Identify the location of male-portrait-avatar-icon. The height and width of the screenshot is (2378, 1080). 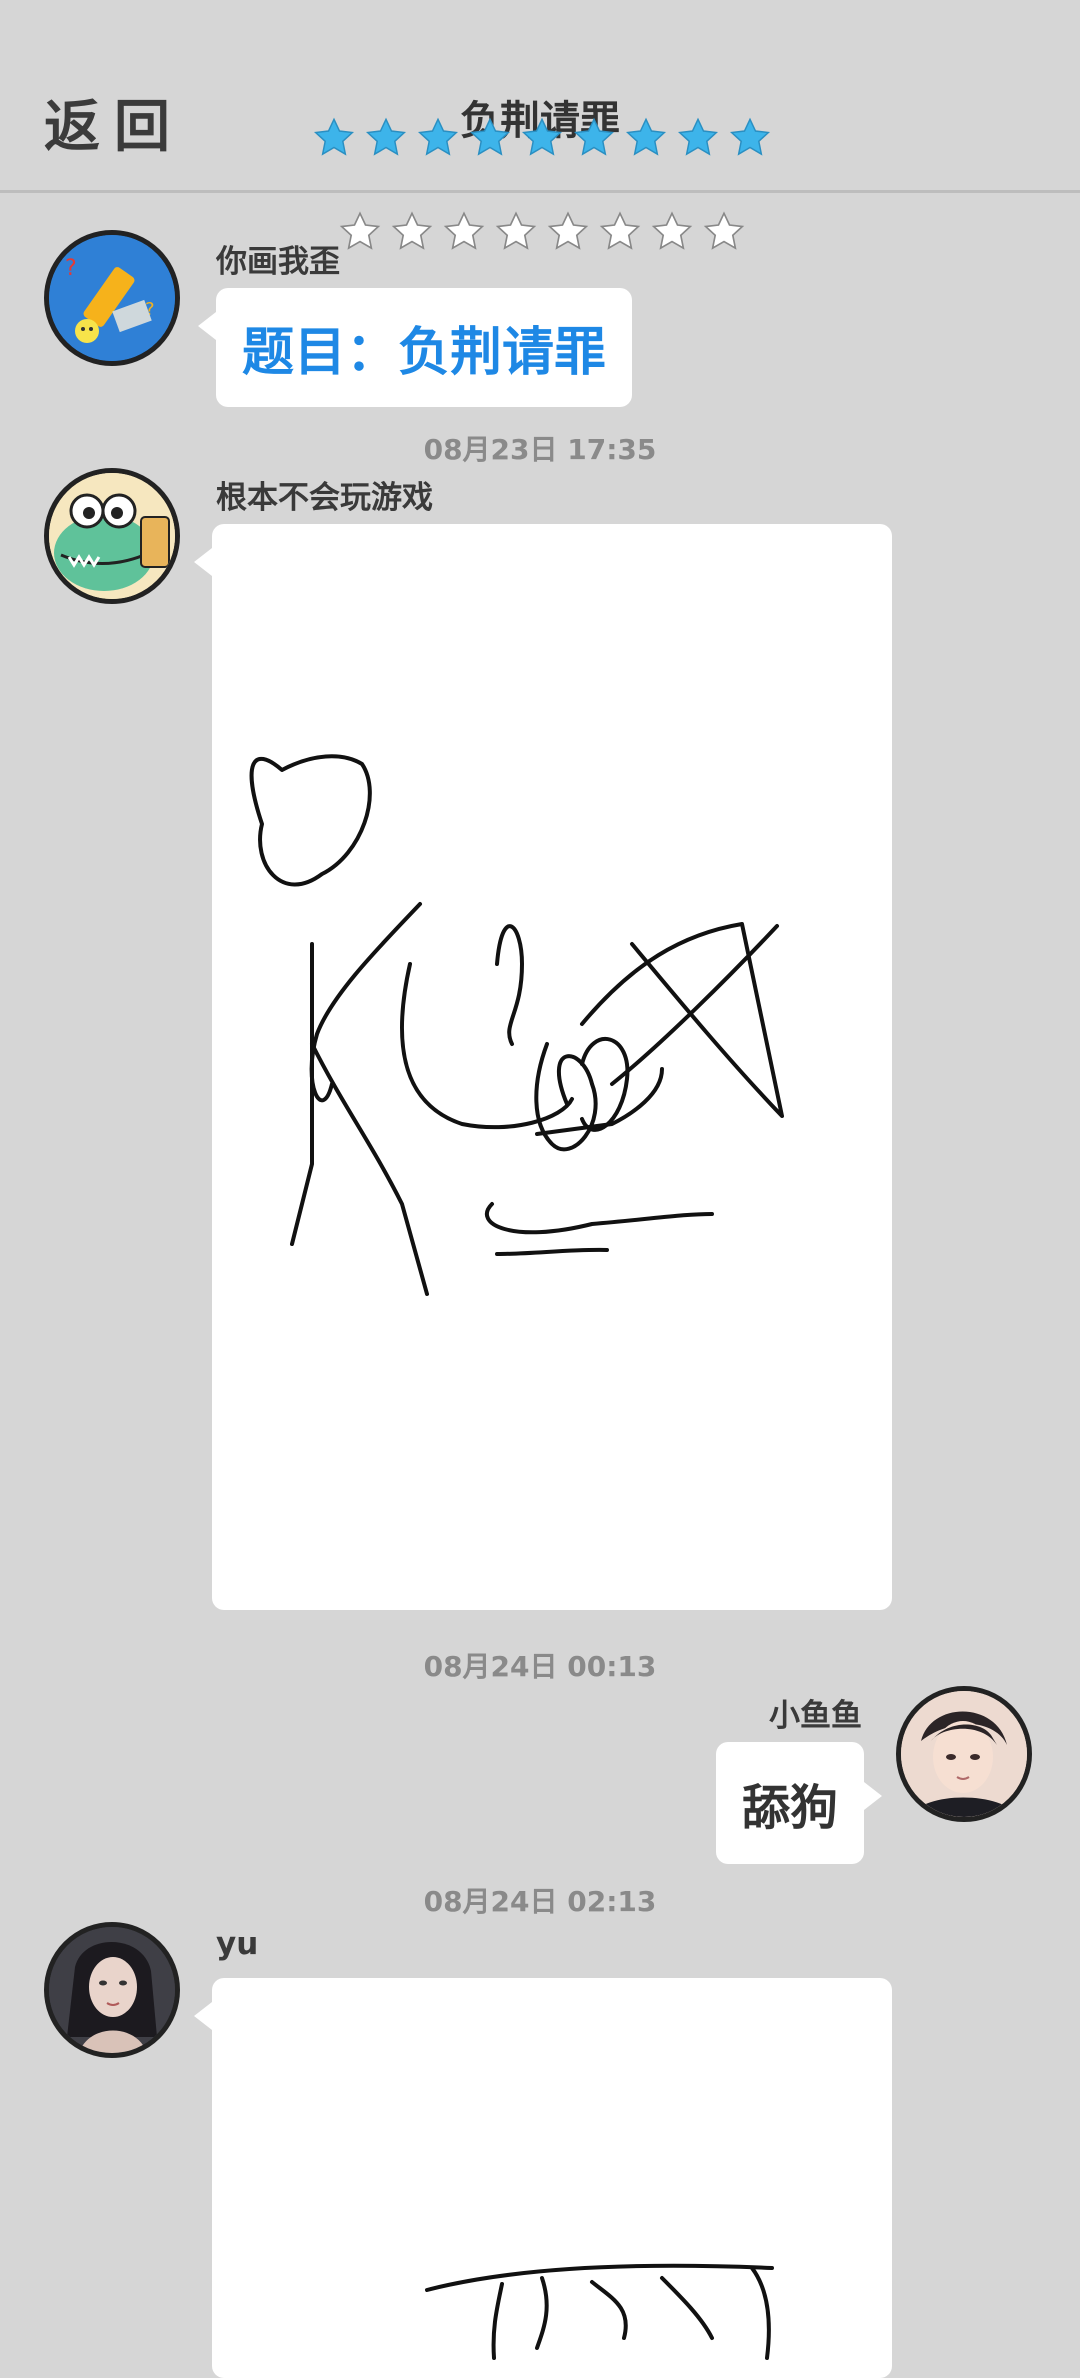
(964, 1754).